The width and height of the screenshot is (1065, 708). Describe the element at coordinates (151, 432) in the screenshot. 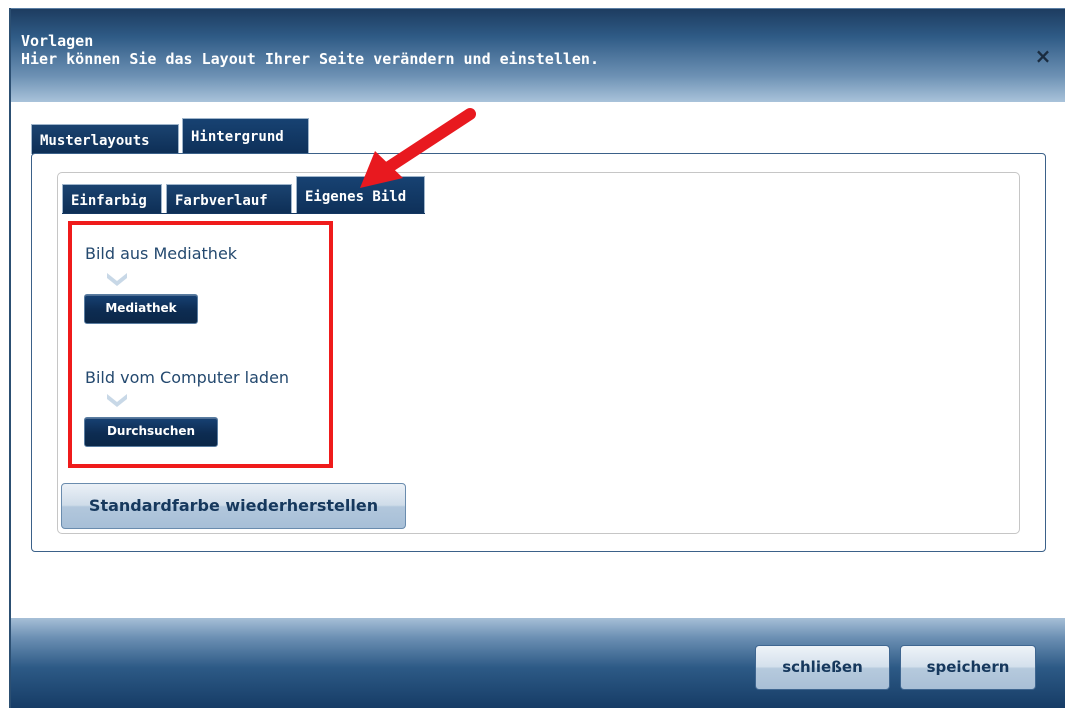

I see `browse-button: Durchsuchen` at that location.